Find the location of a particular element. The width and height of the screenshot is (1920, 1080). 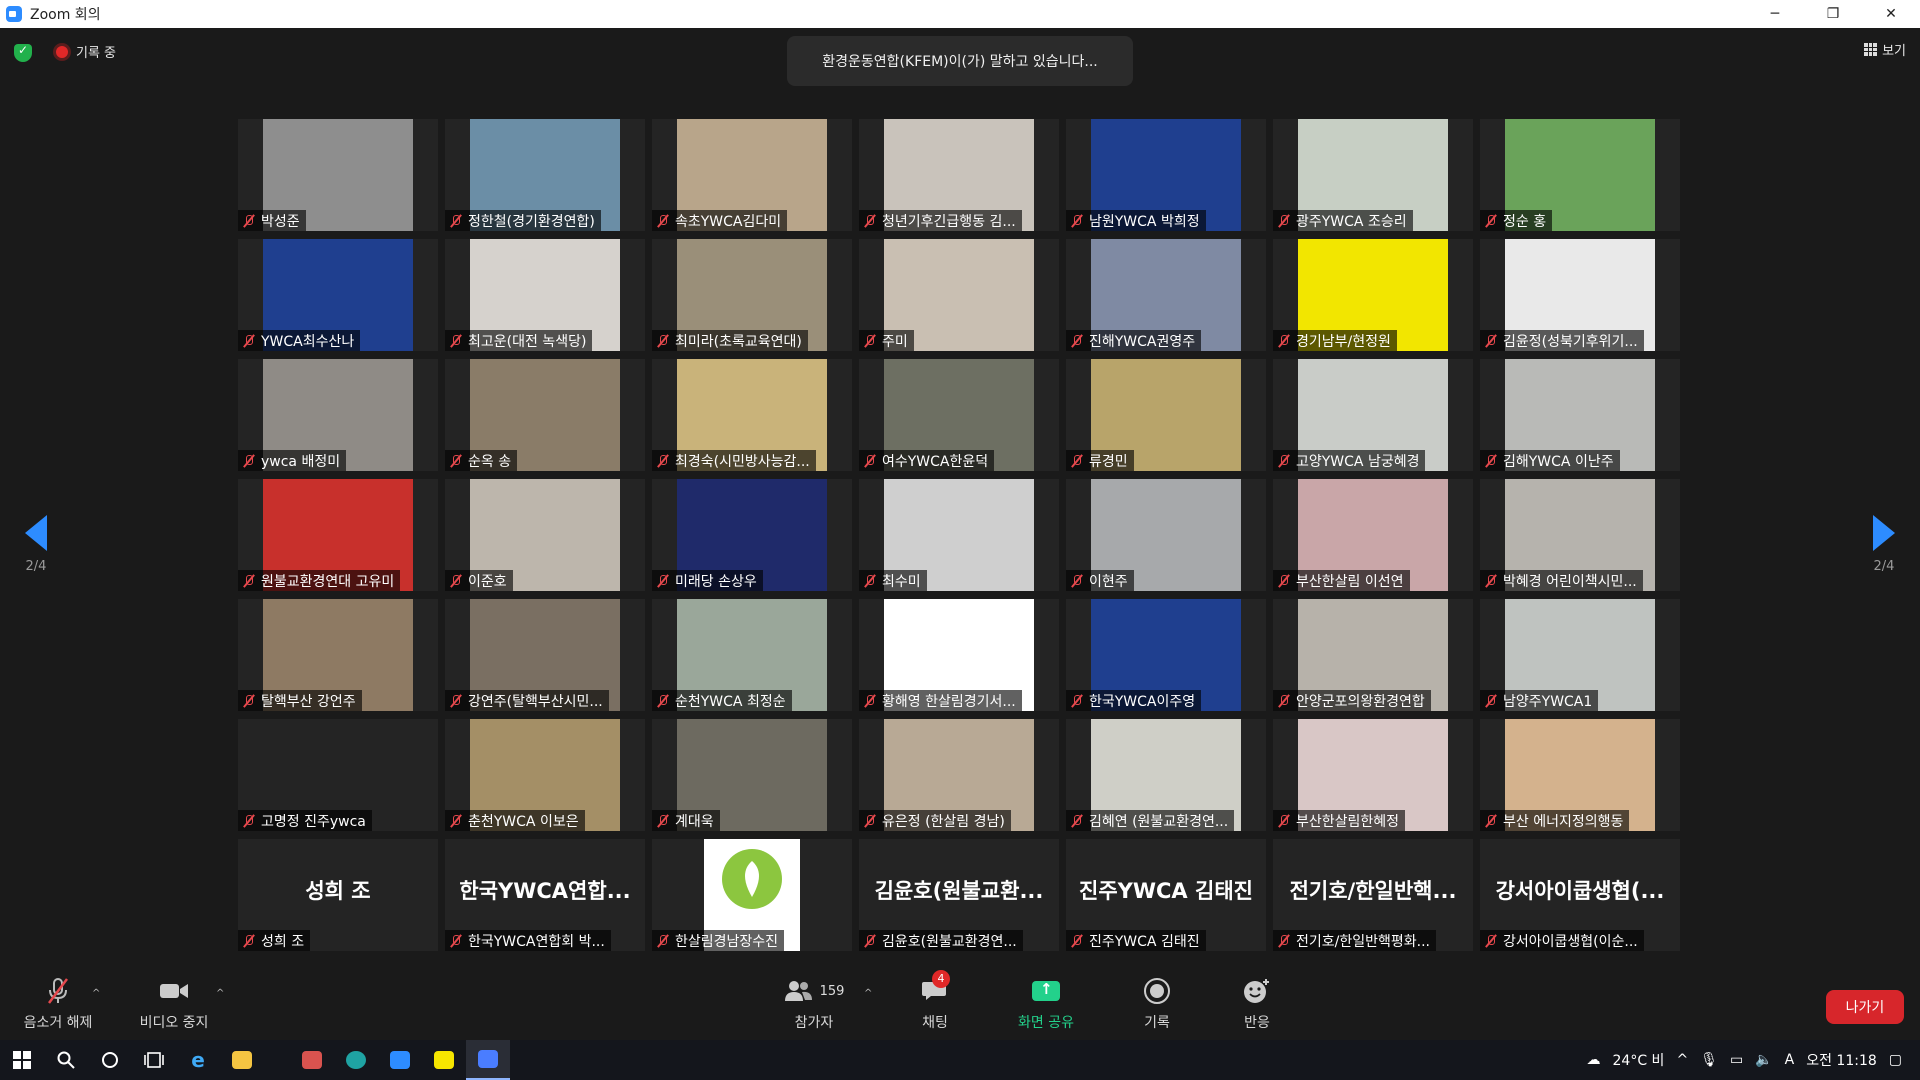

participant-tile: 최미라(초록교육연대) is located at coordinates (752, 295).